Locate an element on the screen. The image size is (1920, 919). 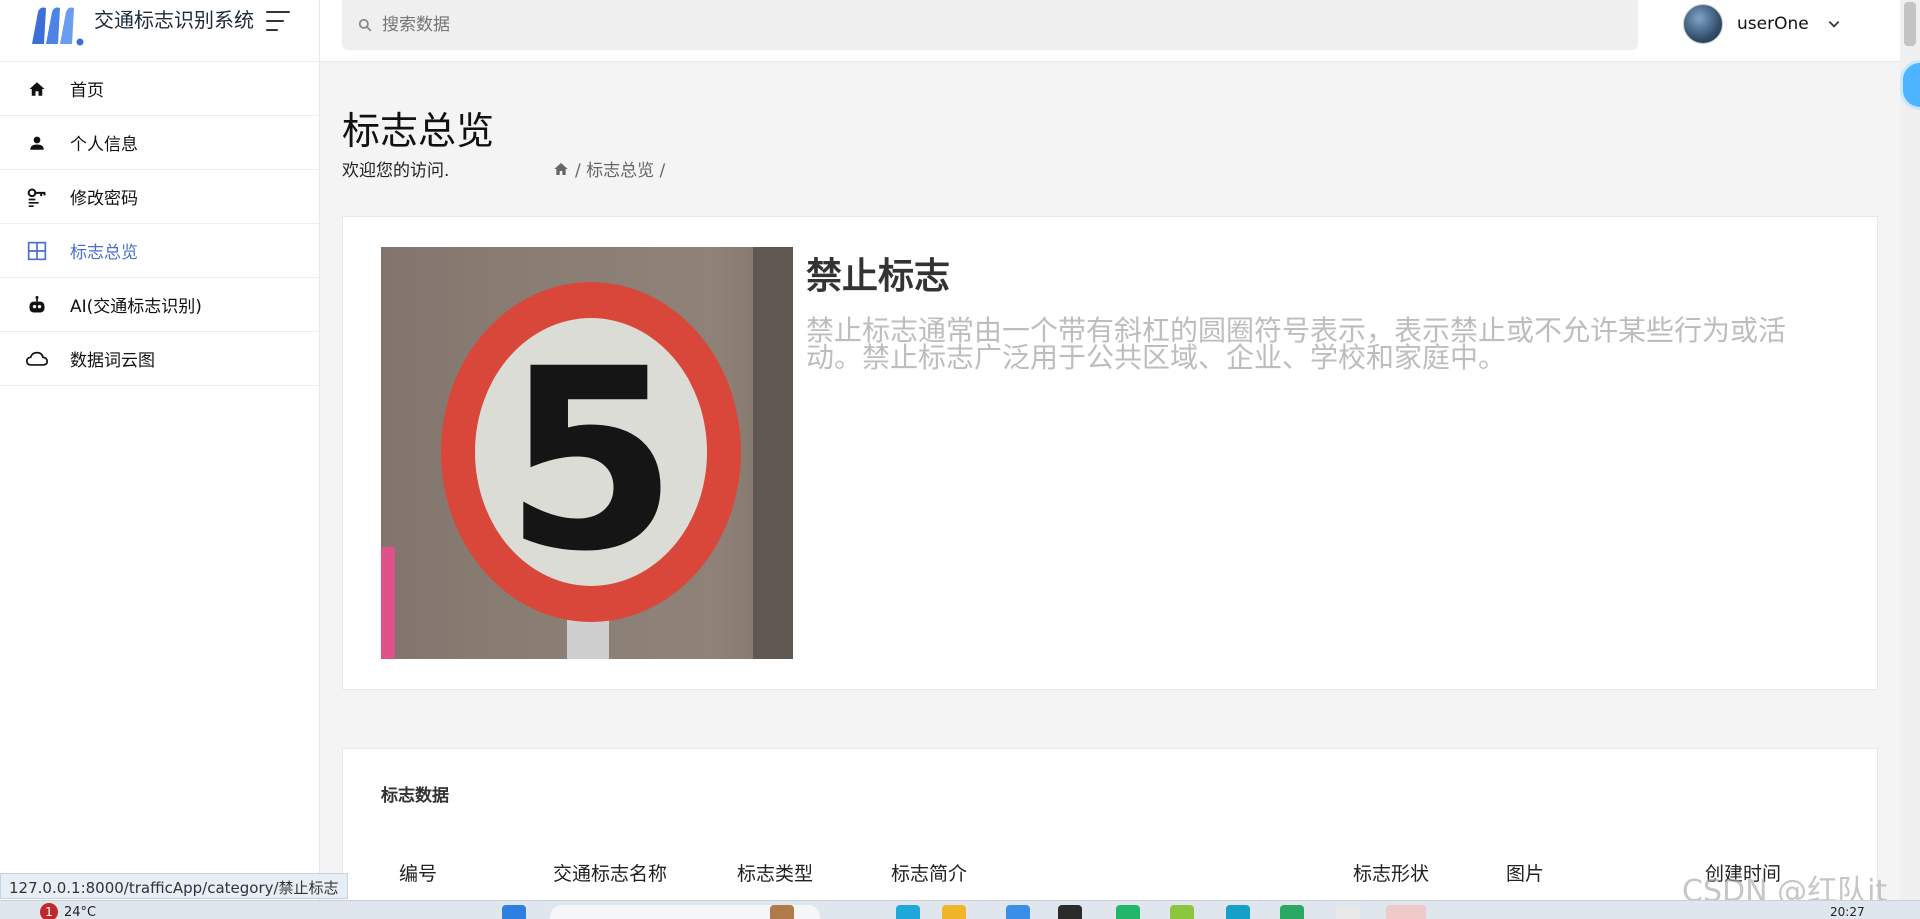
user-menu: userOne is located at coordinates (1762, 24).